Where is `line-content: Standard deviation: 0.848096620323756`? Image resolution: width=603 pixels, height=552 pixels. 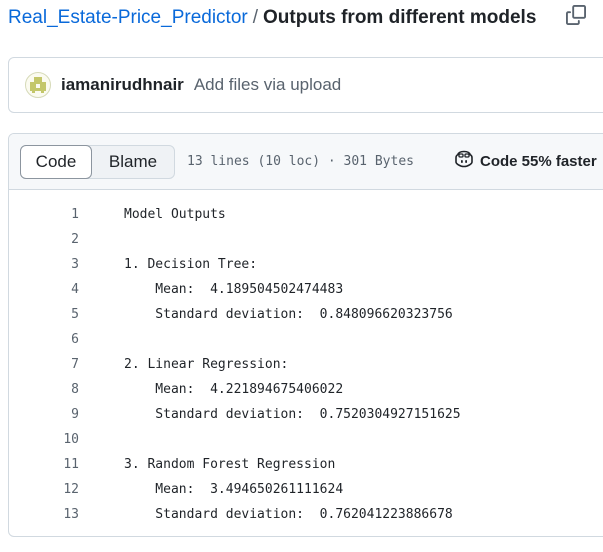
line-content: Standard deviation: 0.848096620323756 is located at coordinates (288, 314).